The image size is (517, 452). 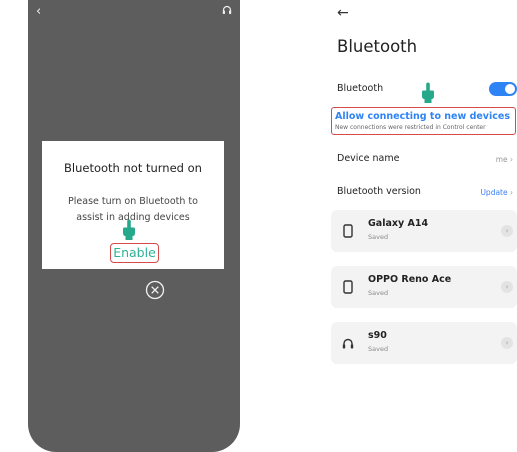 What do you see at coordinates (379, 191) in the screenshot?
I see `bluetooth-version-label: Bluetooth version` at bounding box center [379, 191].